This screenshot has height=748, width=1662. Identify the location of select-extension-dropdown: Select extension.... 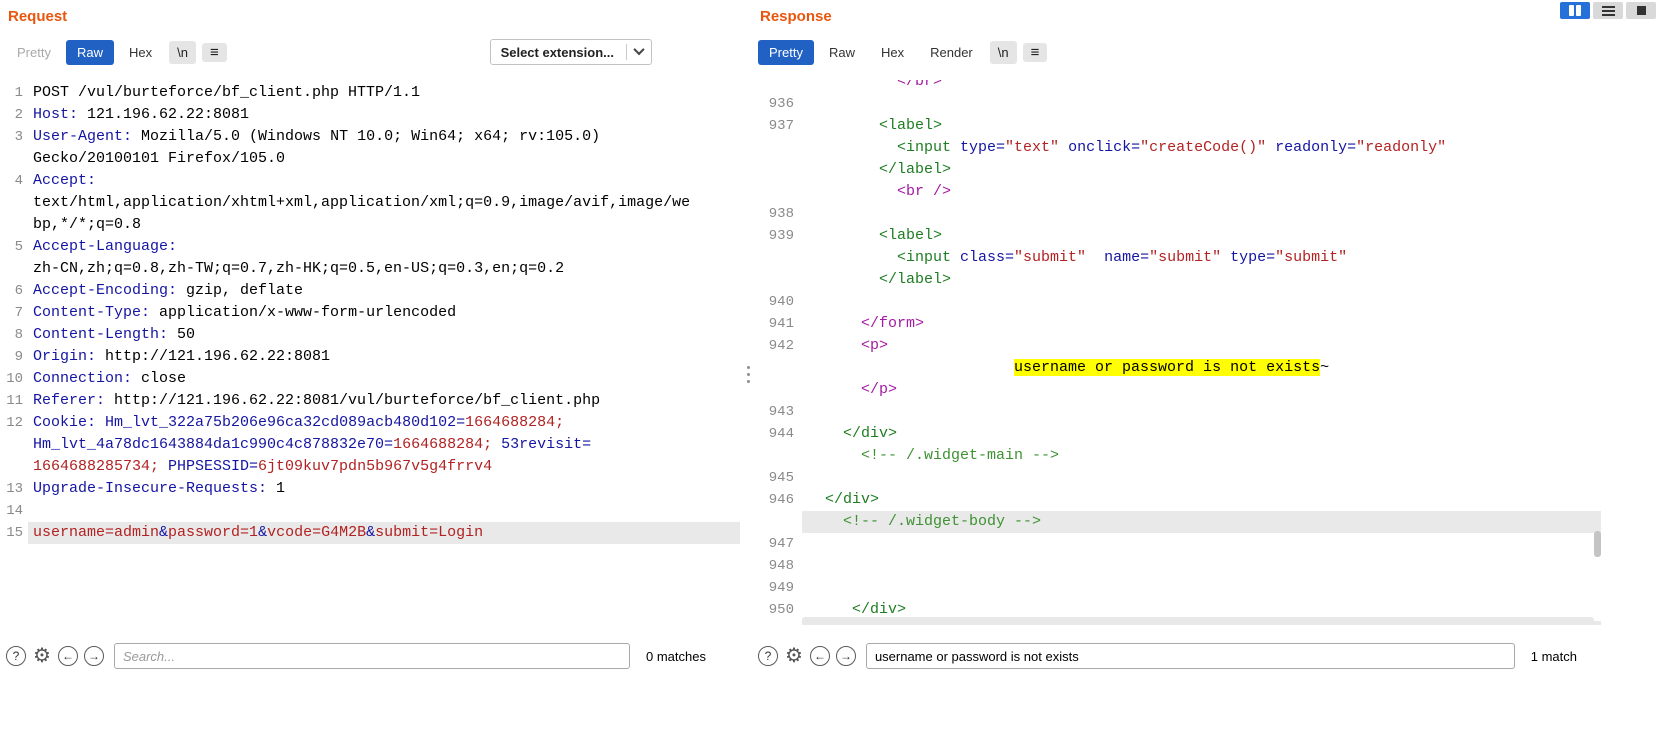
(570, 52).